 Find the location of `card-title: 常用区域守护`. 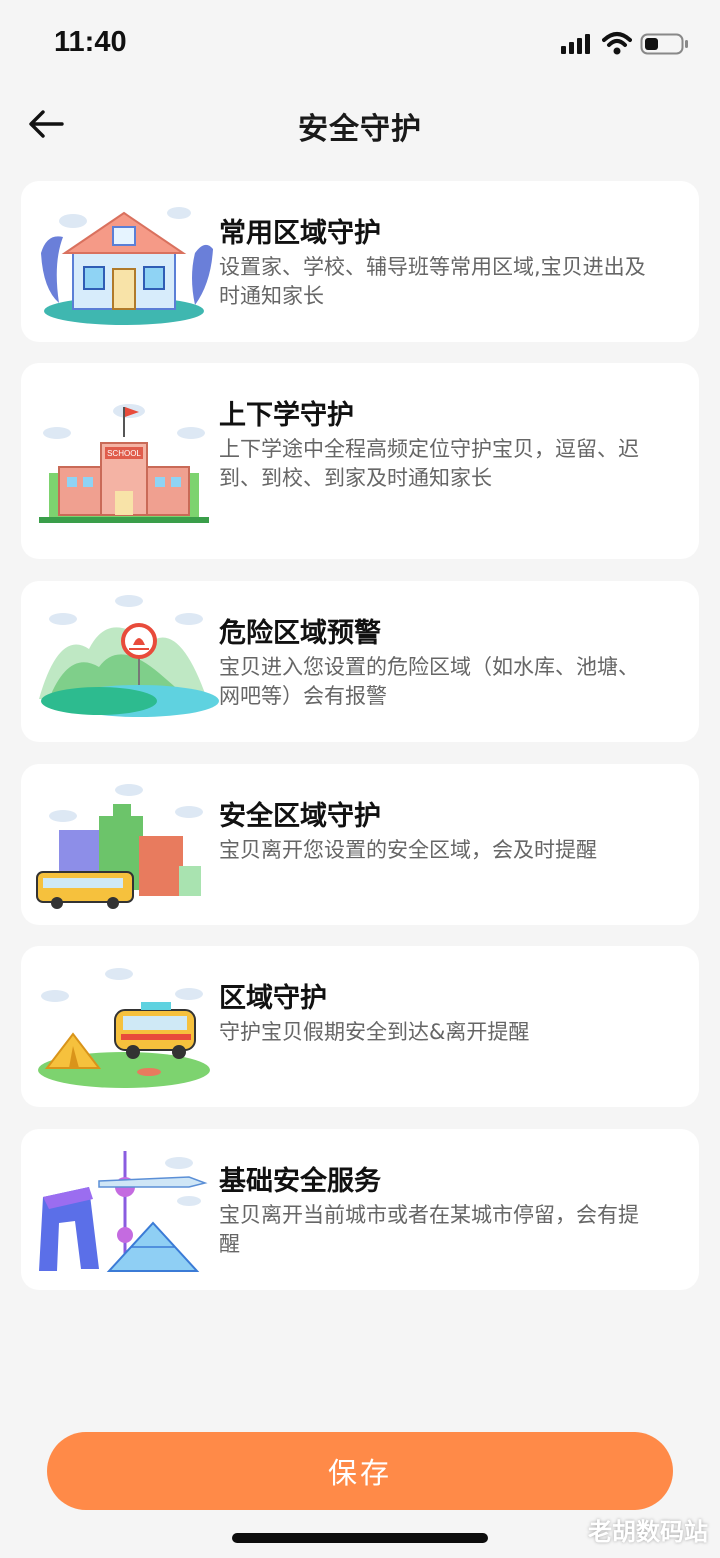

card-title: 常用区域守护 is located at coordinates (300, 233).